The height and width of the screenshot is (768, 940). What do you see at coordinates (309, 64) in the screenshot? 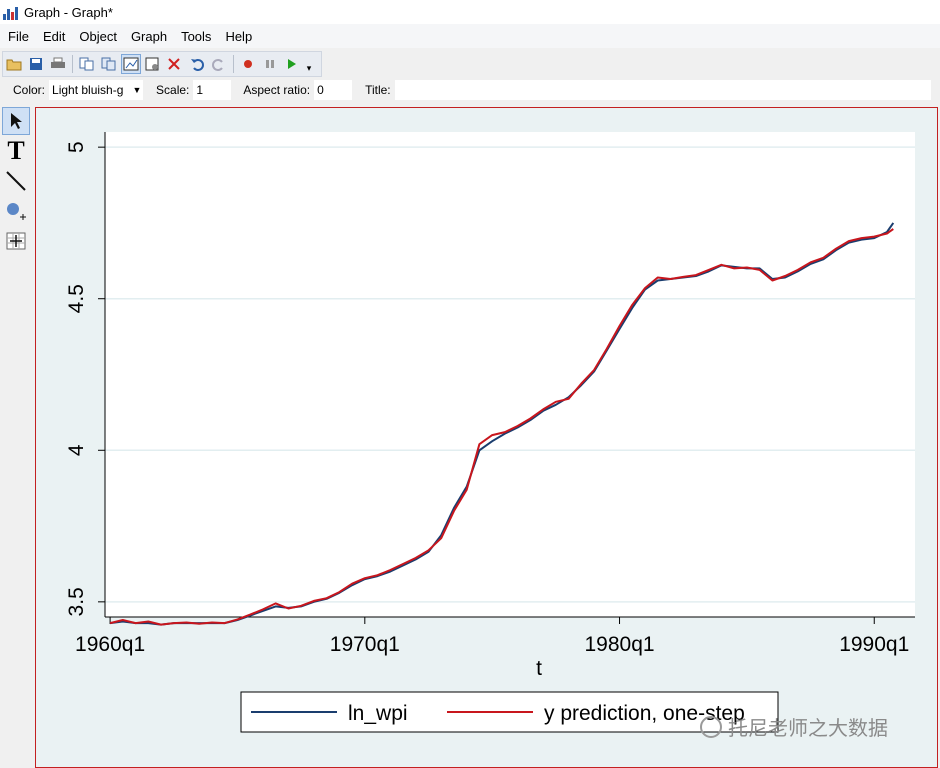
I see `more-icon: ▾` at bounding box center [309, 64].